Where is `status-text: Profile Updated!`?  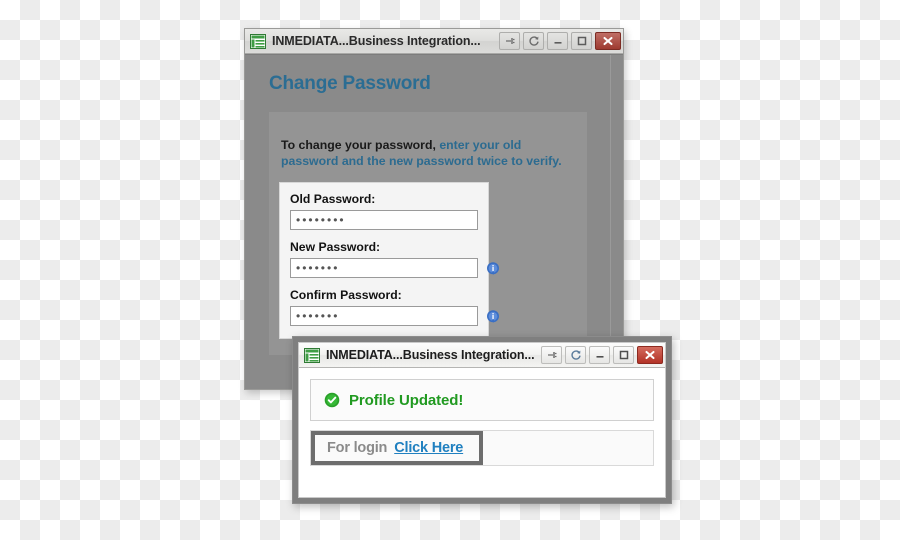
status-text: Profile Updated! is located at coordinates (406, 400).